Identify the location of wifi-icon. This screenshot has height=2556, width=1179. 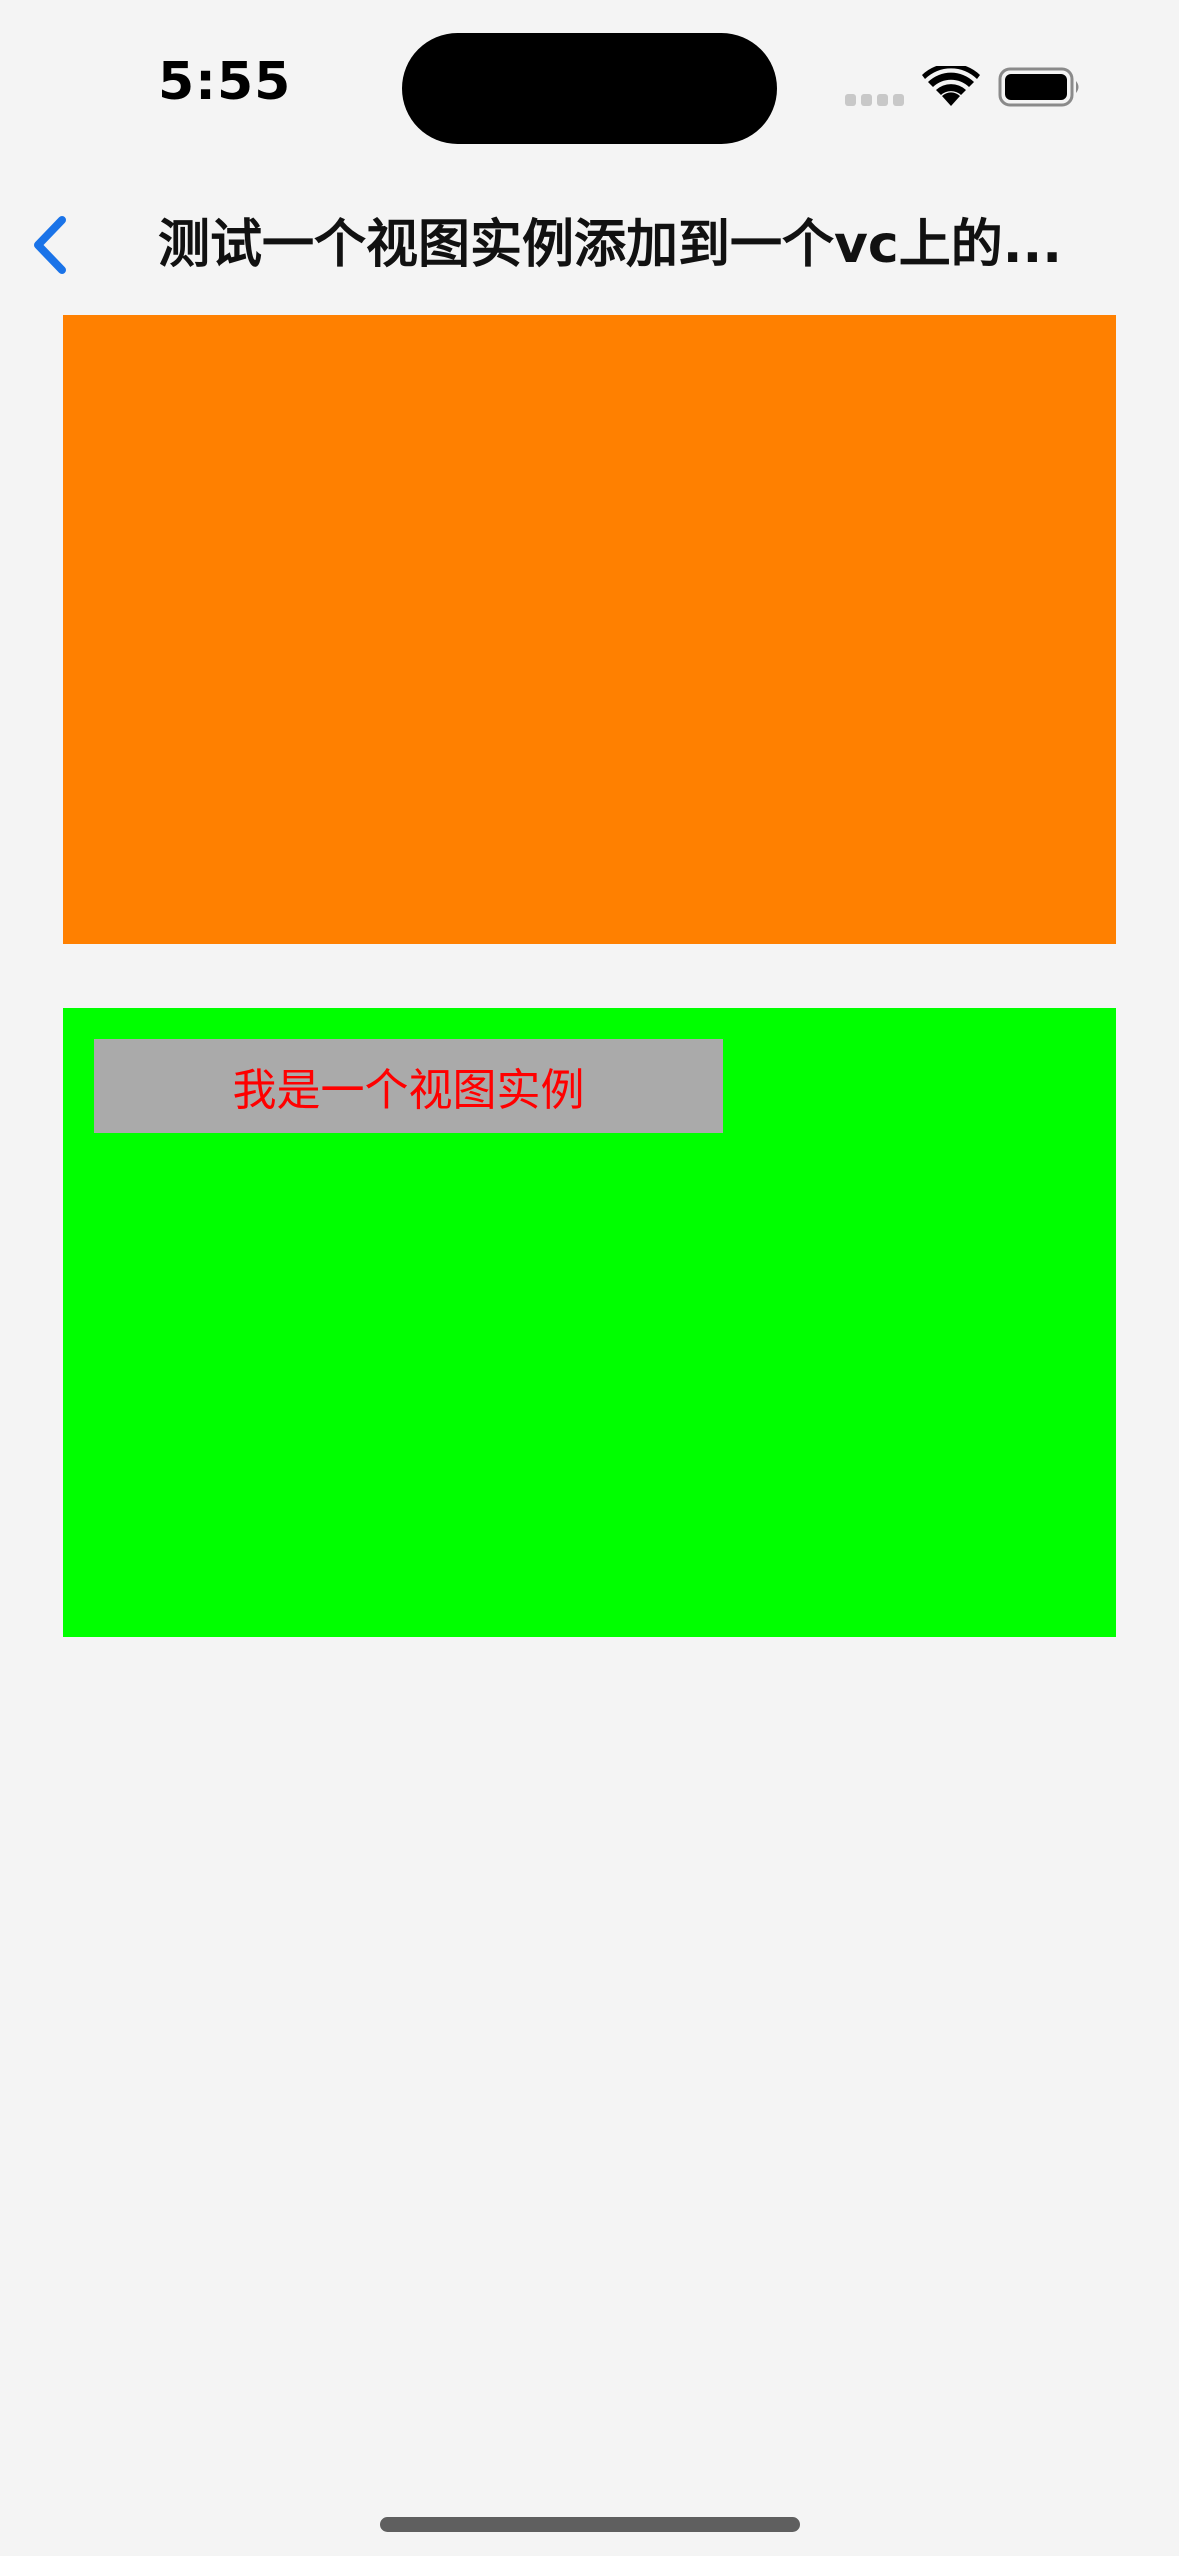
(951, 86).